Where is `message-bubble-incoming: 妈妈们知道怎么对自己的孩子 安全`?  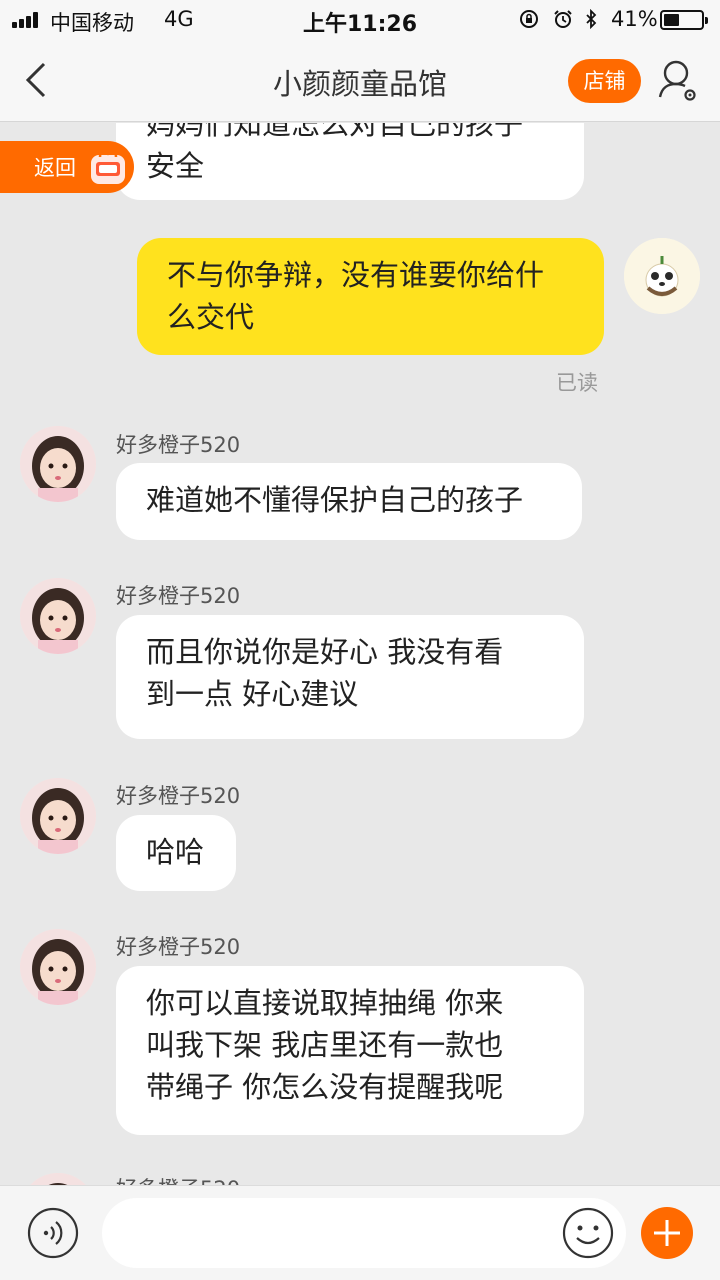 message-bubble-incoming: 妈妈们知道怎么对自己的孩子 安全 is located at coordinates (350, 161).